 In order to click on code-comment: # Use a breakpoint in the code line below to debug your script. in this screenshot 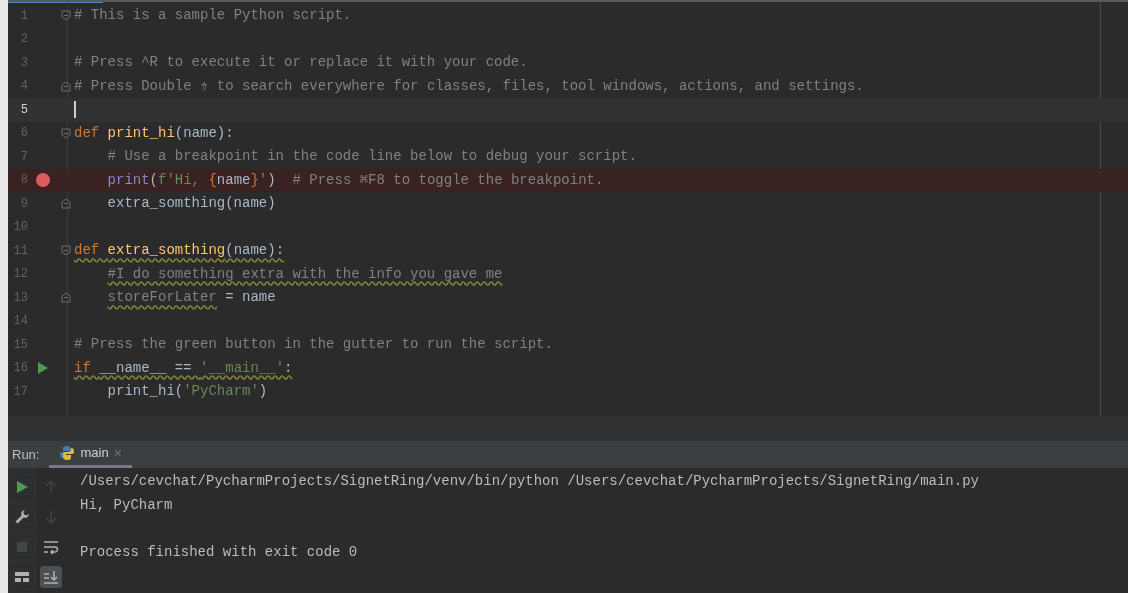, I will do `click(372, 157)`.